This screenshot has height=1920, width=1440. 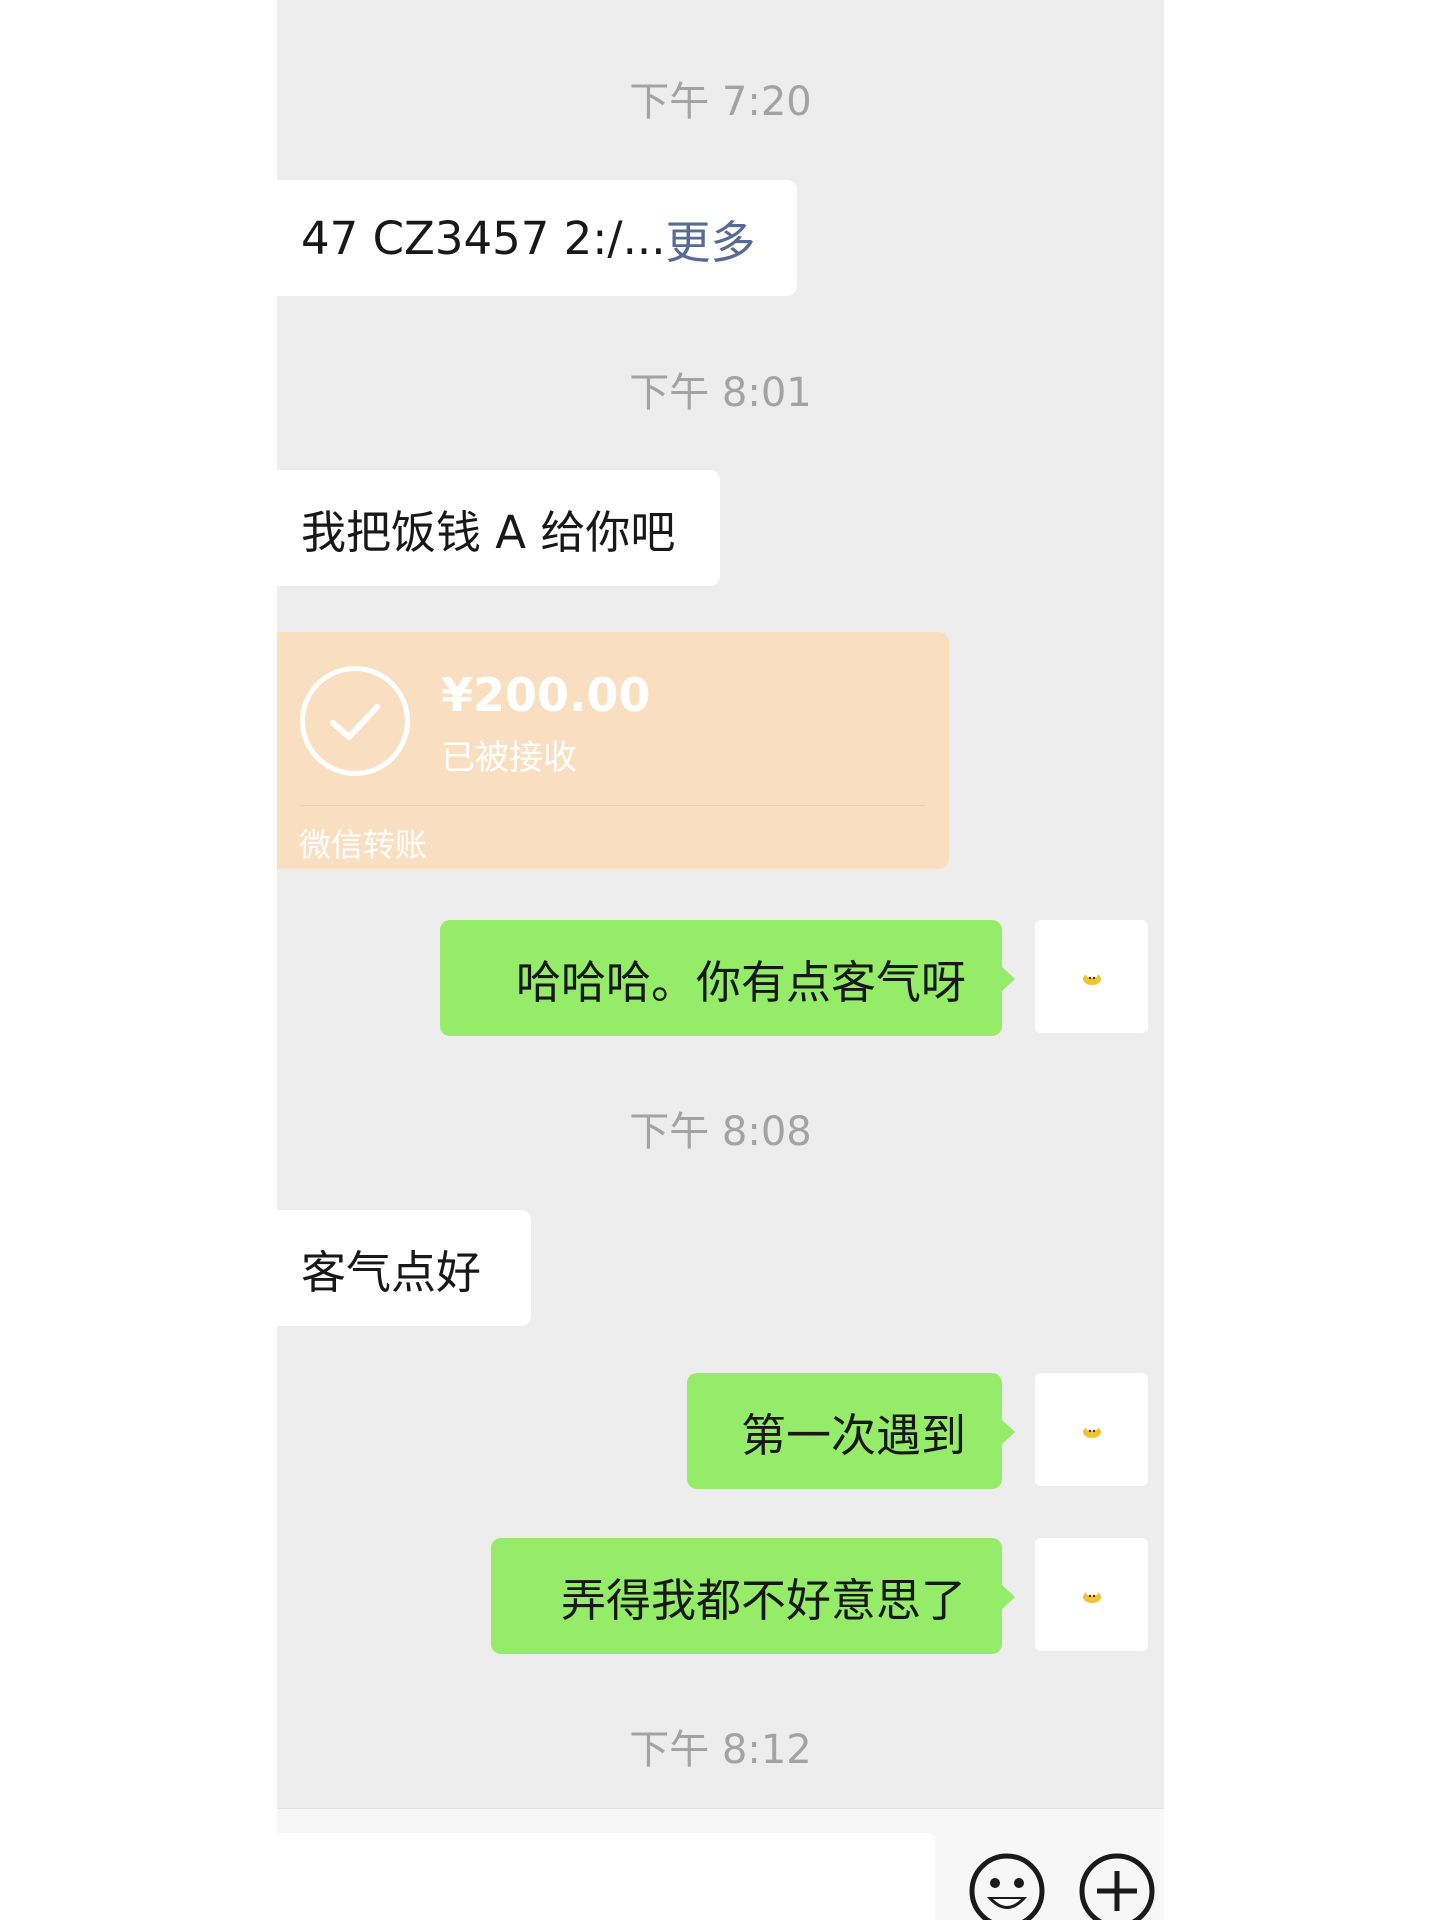 What do you see at coordinates (613, 750) in the screenshot?
I see `transfer-card: ¥200.00 已被接收 微信转账` at bounding box center [613, 750].